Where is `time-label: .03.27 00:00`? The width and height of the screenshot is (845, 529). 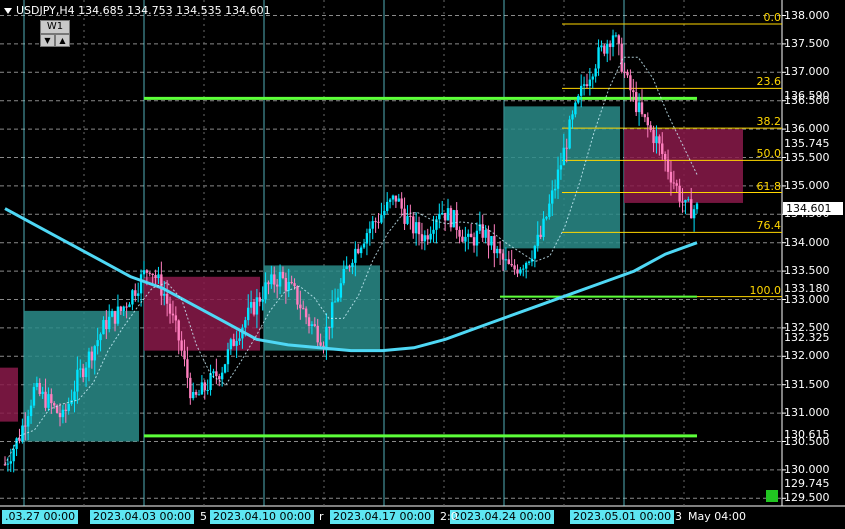 time-label: .03.27 00:00 is located at coordinates (40, 517).